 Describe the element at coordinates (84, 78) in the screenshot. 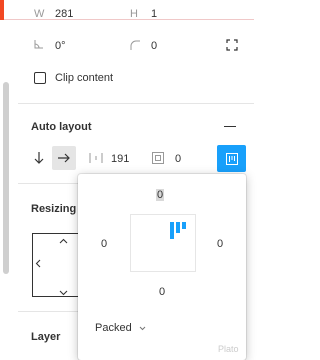

I see `clip-content-label: Clip content` at that location.